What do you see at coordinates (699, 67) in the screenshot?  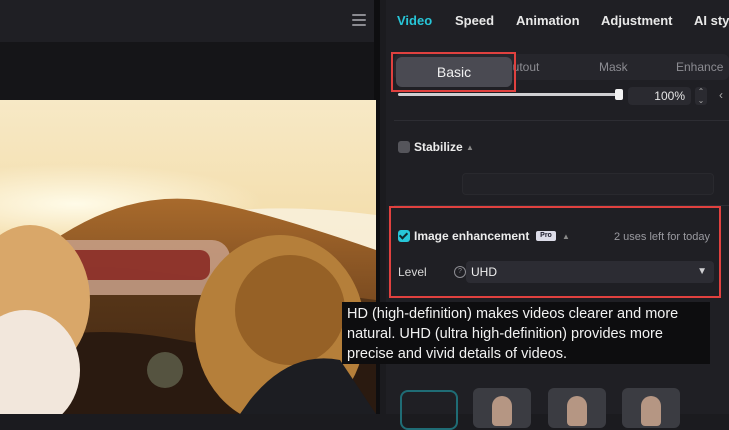 I see `subtab-enhance: Enhance` at bounding box center [699, 67].